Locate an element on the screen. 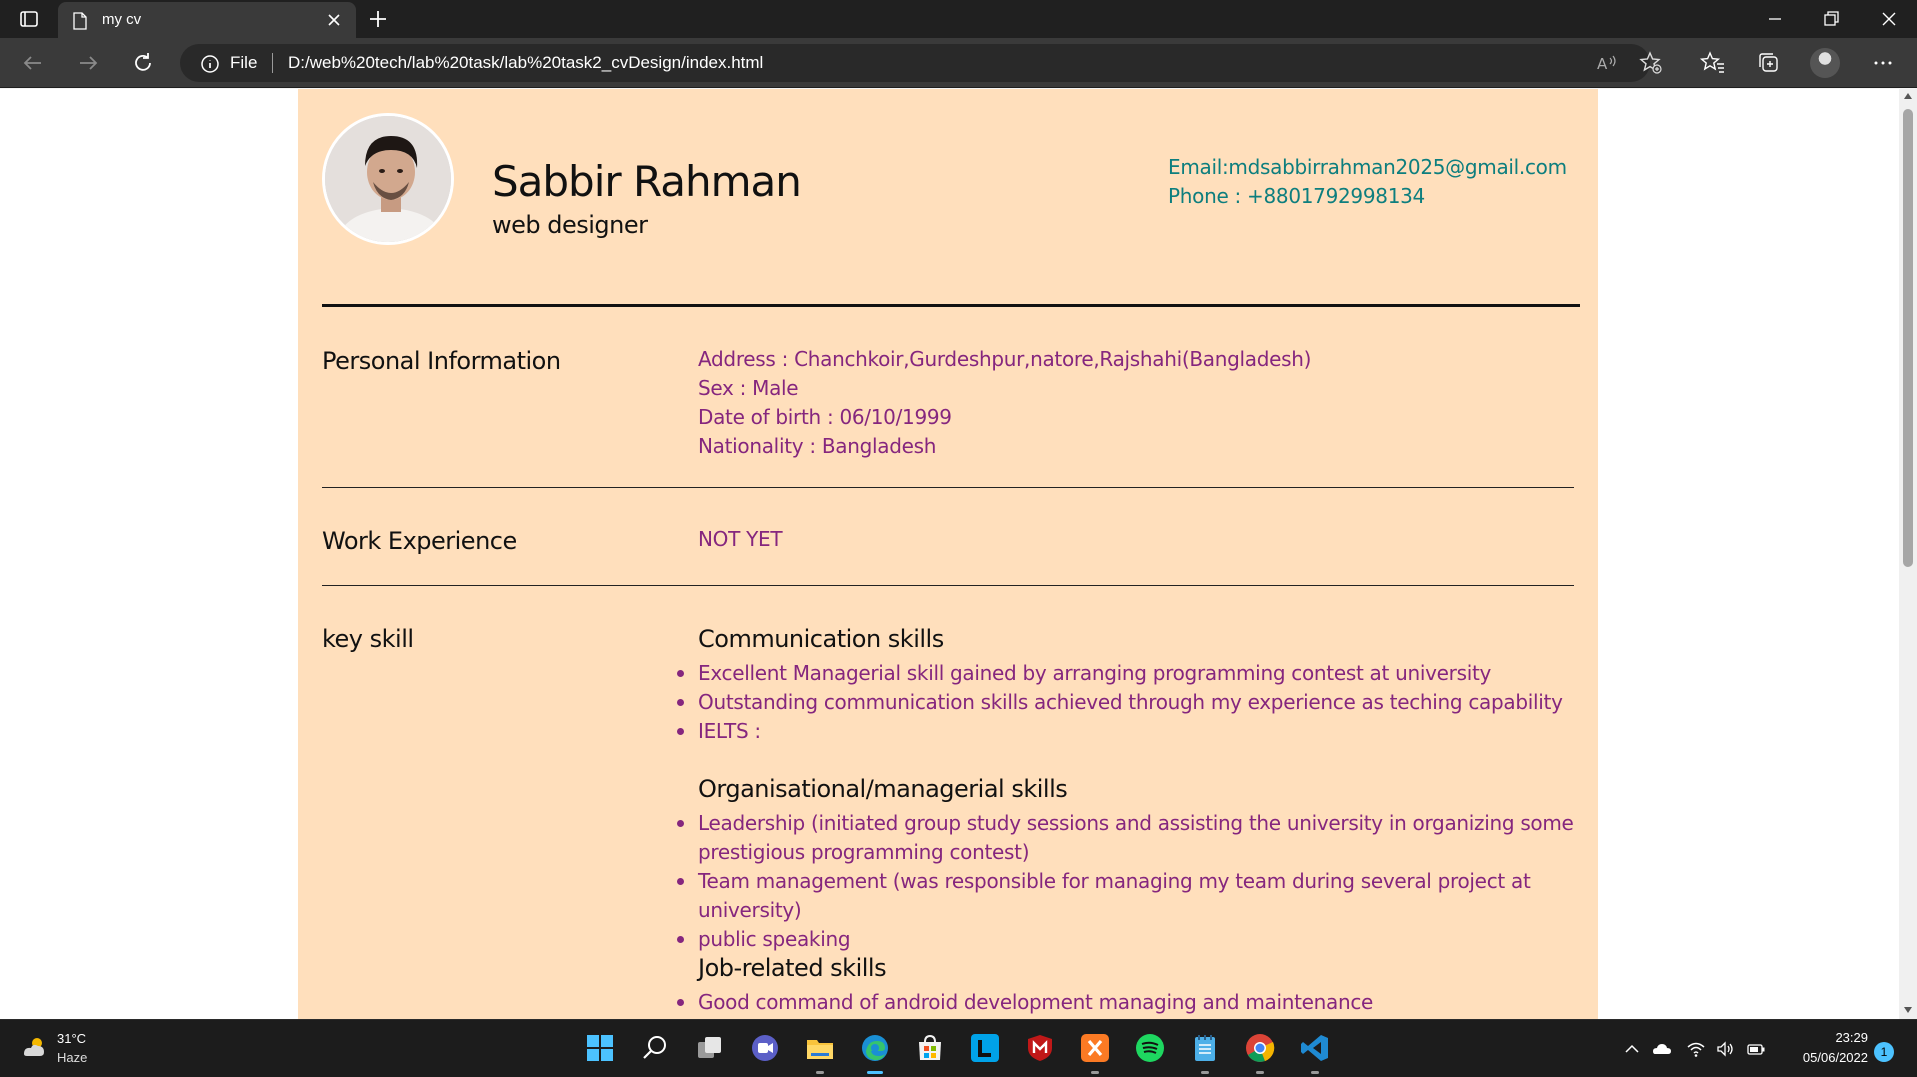 This screenshot has height=1077, width=1917. personal-info-line: Sex : Male is located at coordinates (748, 388).